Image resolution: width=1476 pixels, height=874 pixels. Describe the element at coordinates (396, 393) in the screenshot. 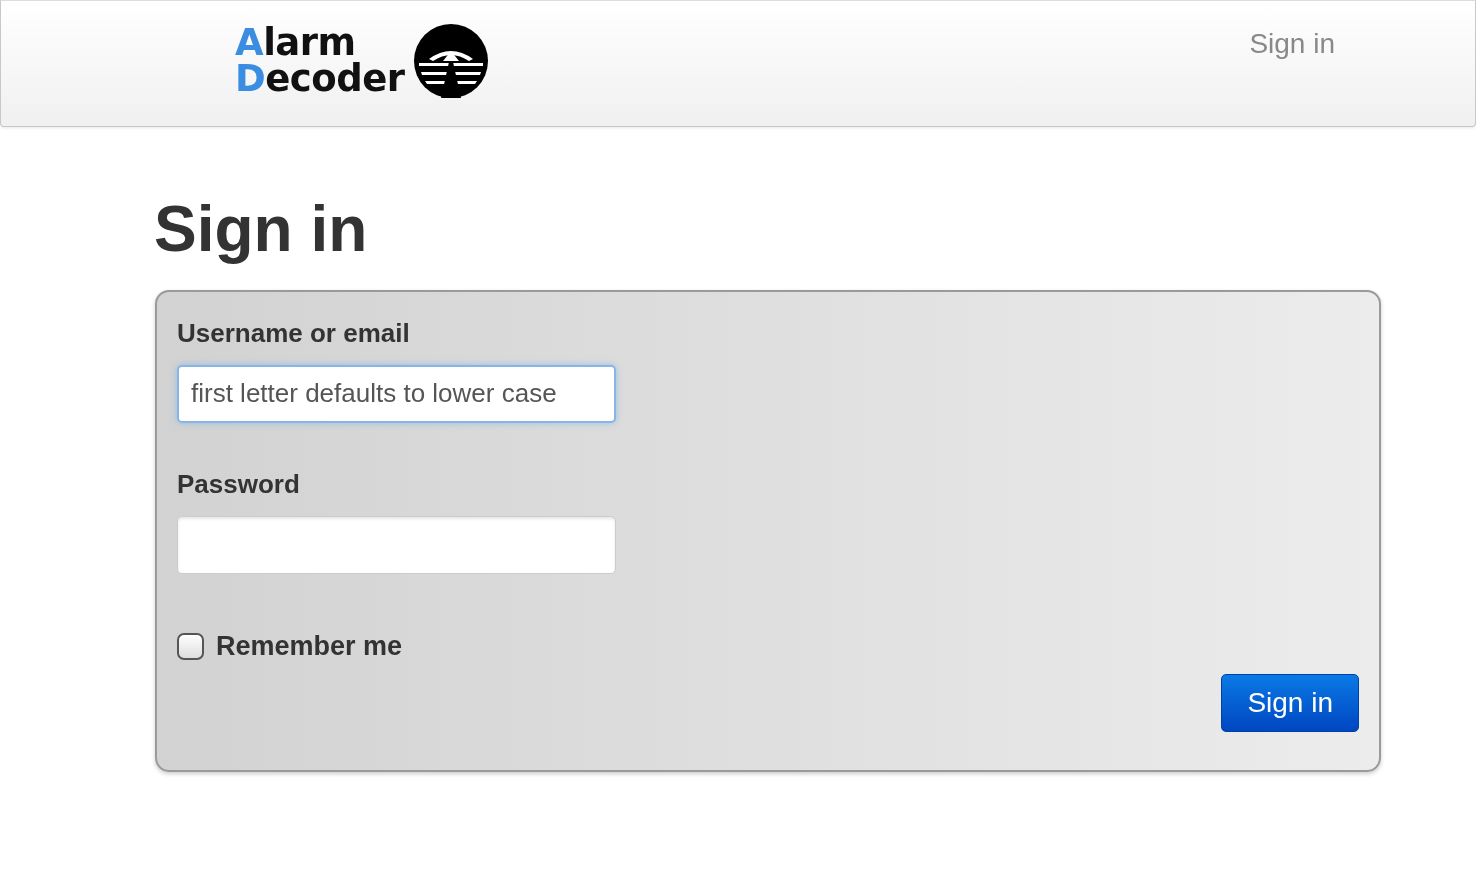

I see `input-field: first letter defaults to lower case` at that location.